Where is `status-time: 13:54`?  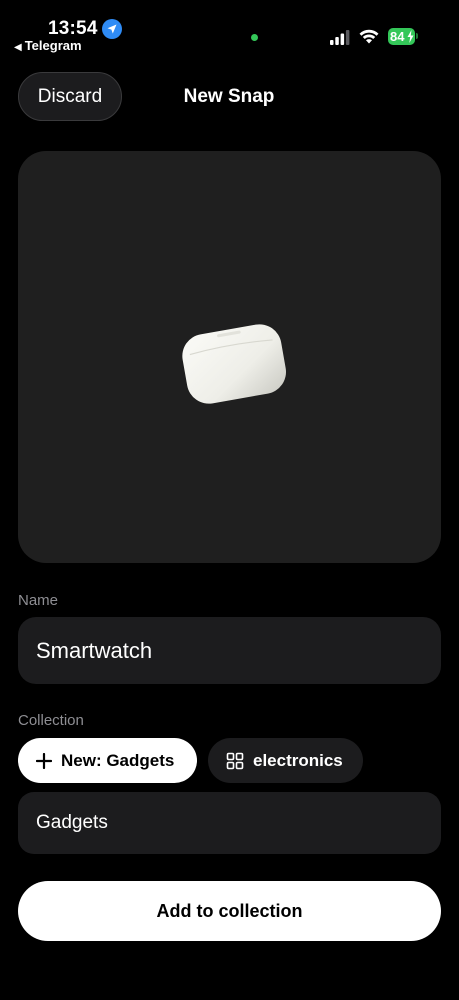 status-time: 13:54 is located at coordinates (73, 28).